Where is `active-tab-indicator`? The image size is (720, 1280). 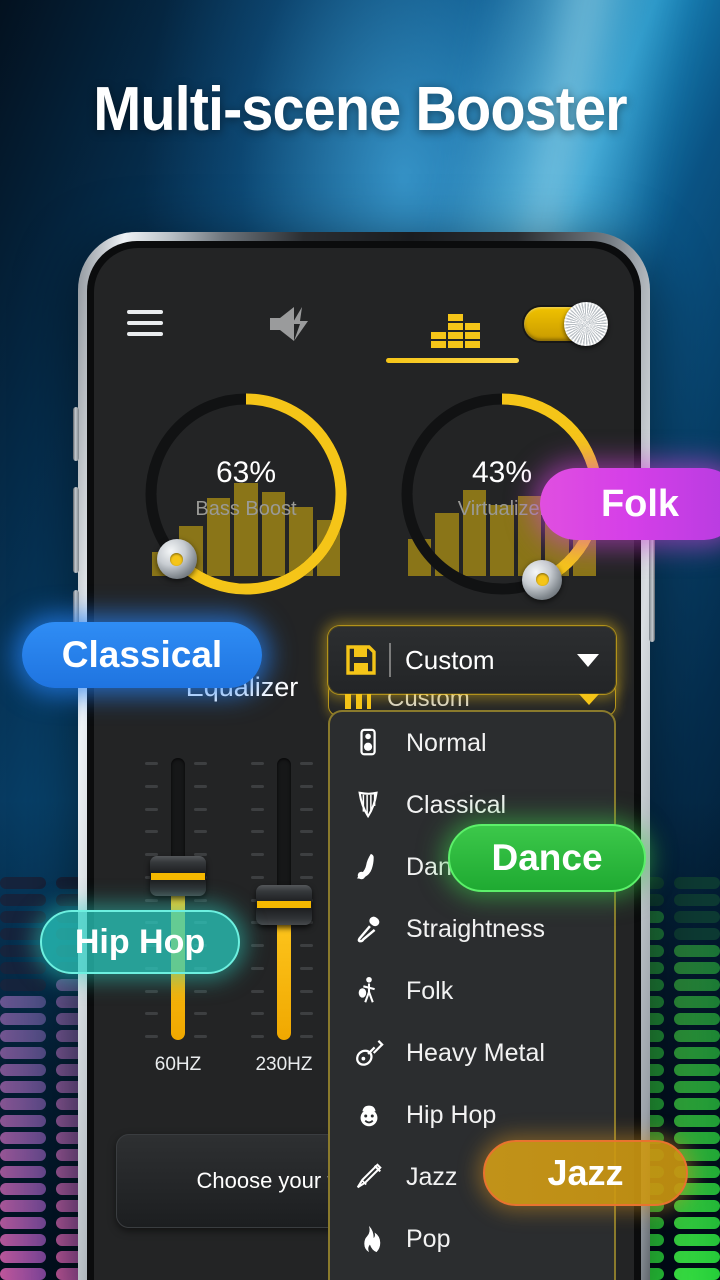 active-tab-indicator is located at coordinates (452, 360).